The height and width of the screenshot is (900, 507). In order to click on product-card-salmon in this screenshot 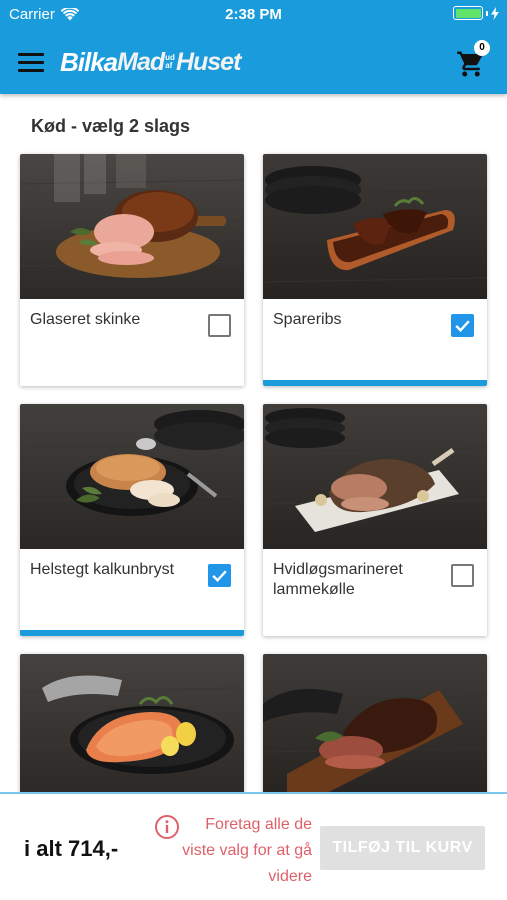, I will do `click(132, 723)`.